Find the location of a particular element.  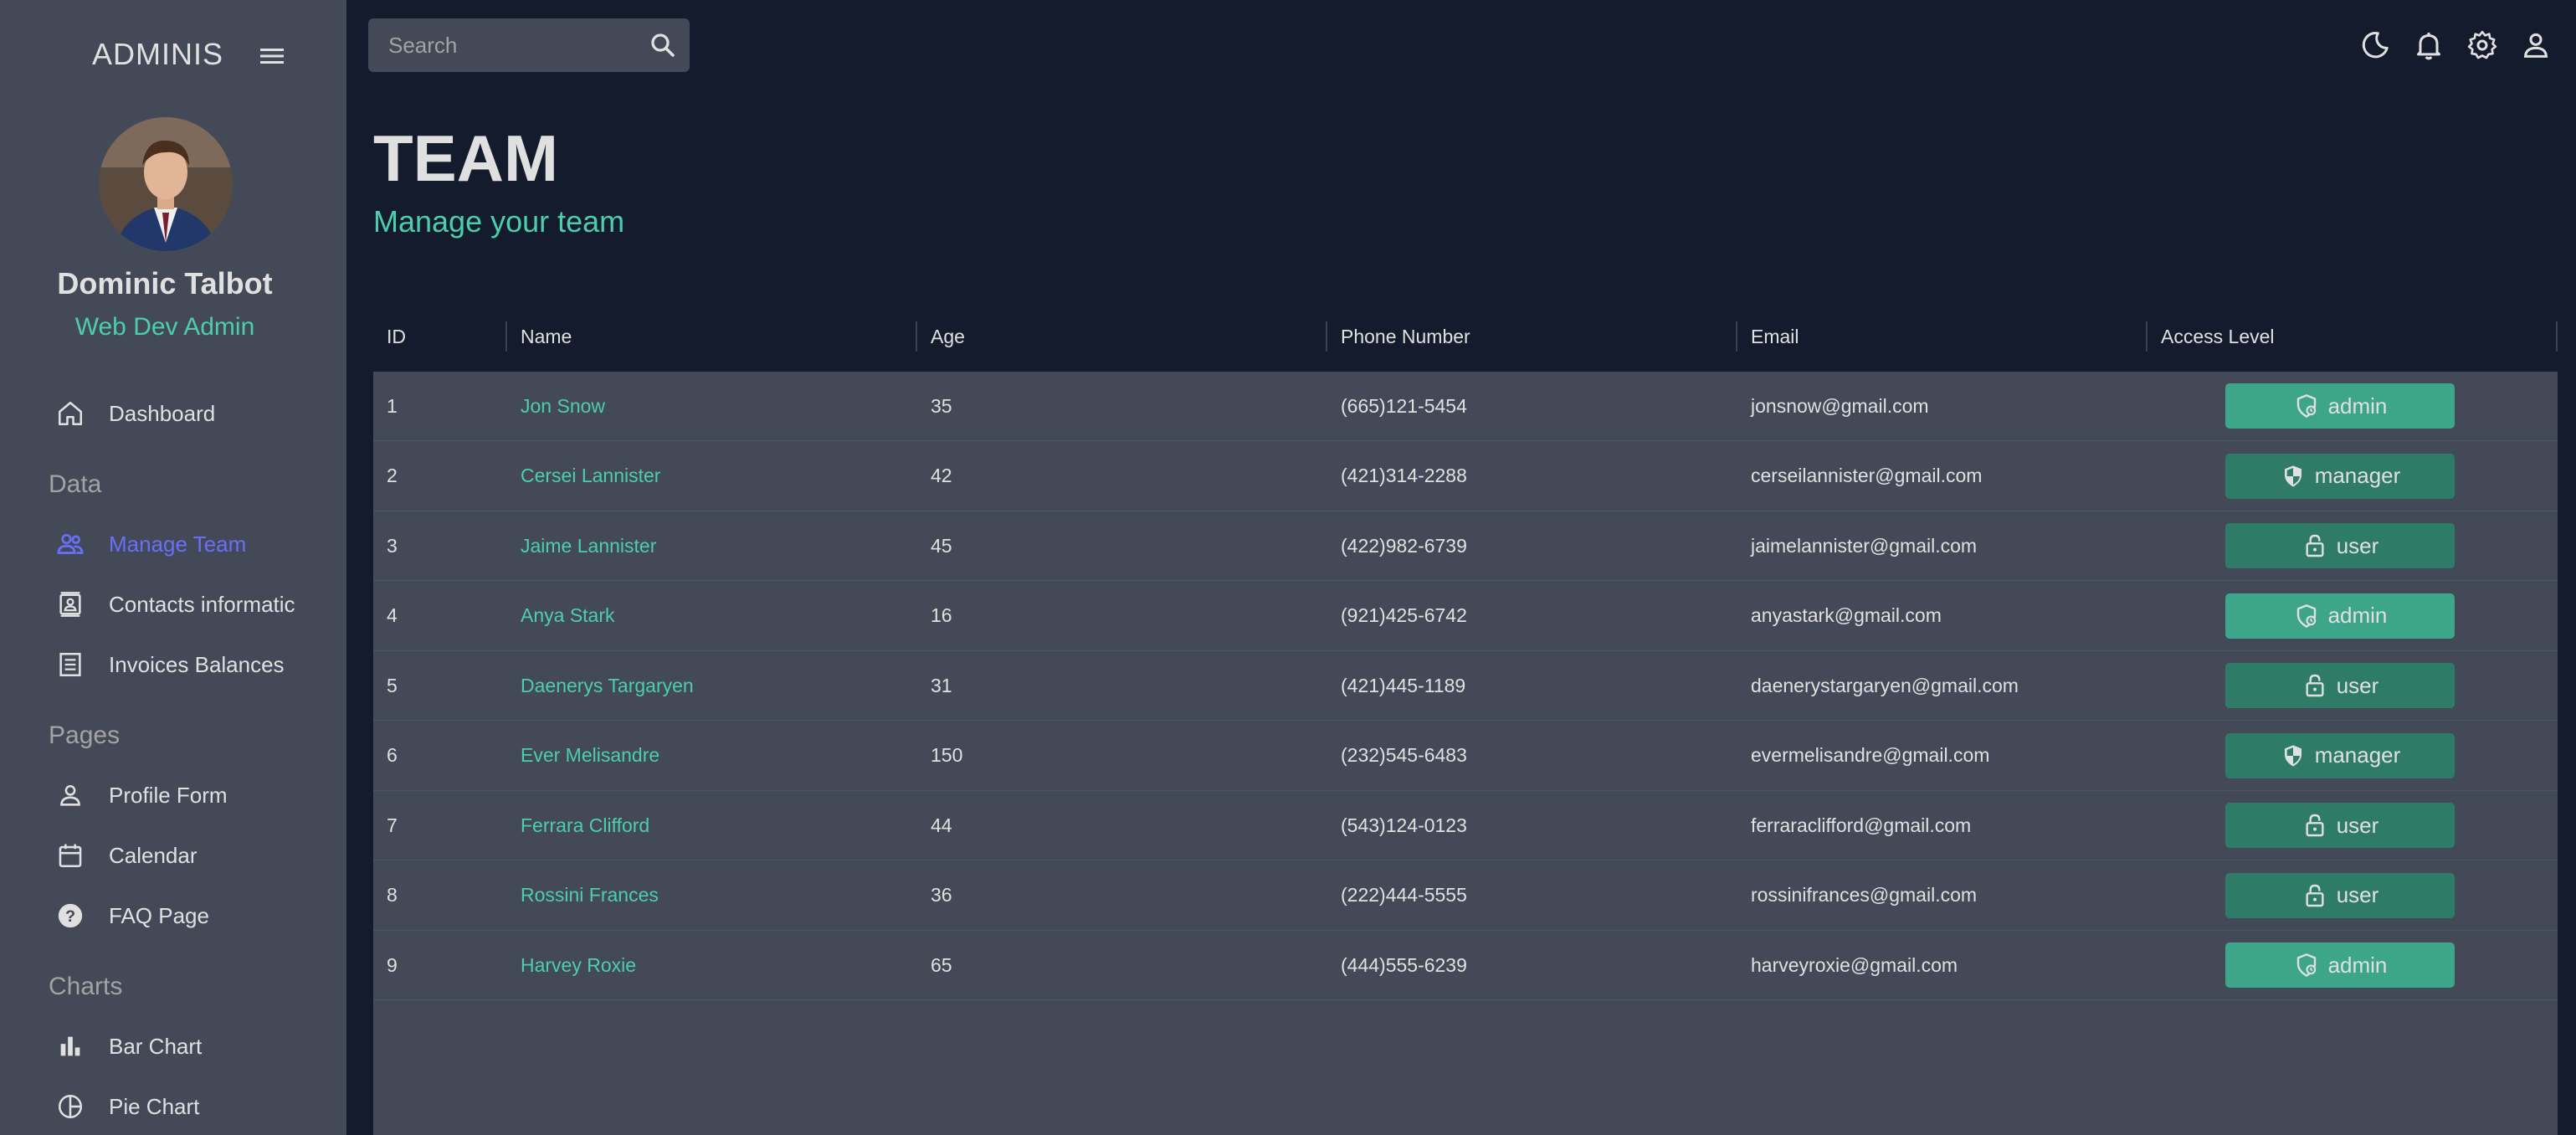

cell-age: 36 is located at coordinates (1122, 895).